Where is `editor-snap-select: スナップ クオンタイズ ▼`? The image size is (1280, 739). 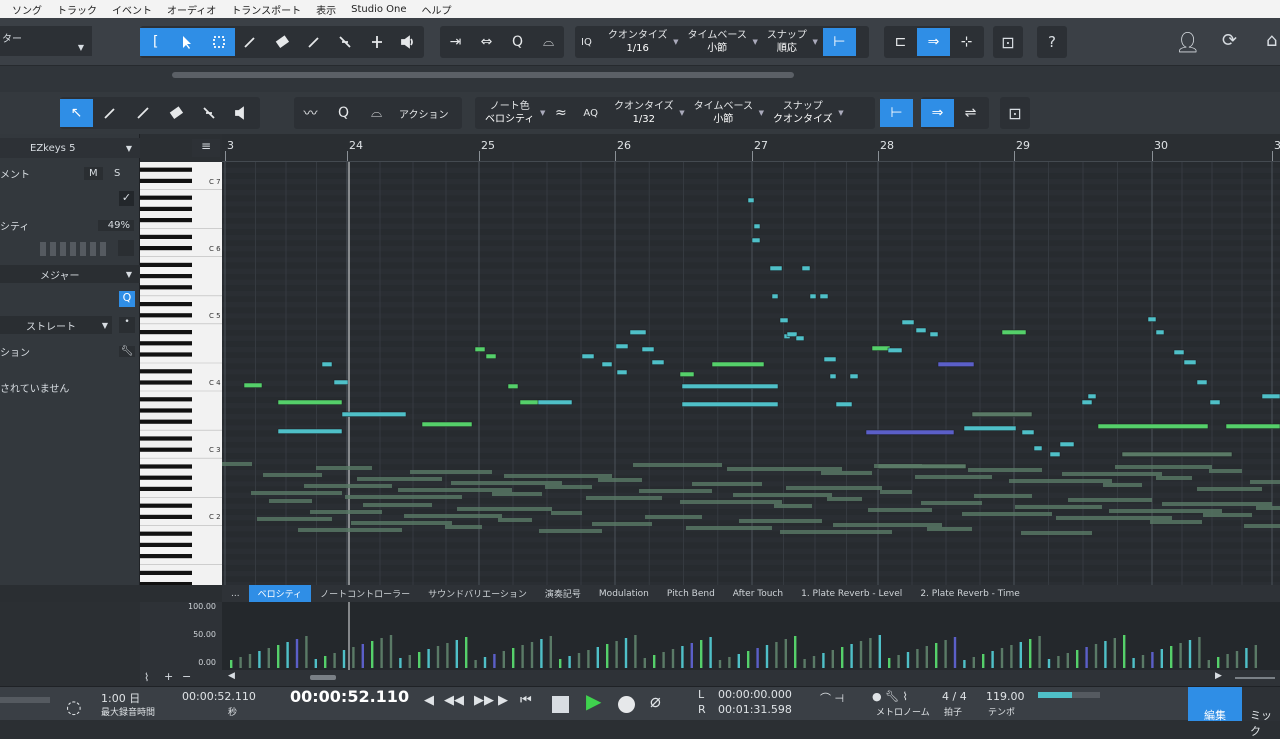
editor-snap-select: スナップ クオンタイズ ▼ is located at coordinates (803, 113).